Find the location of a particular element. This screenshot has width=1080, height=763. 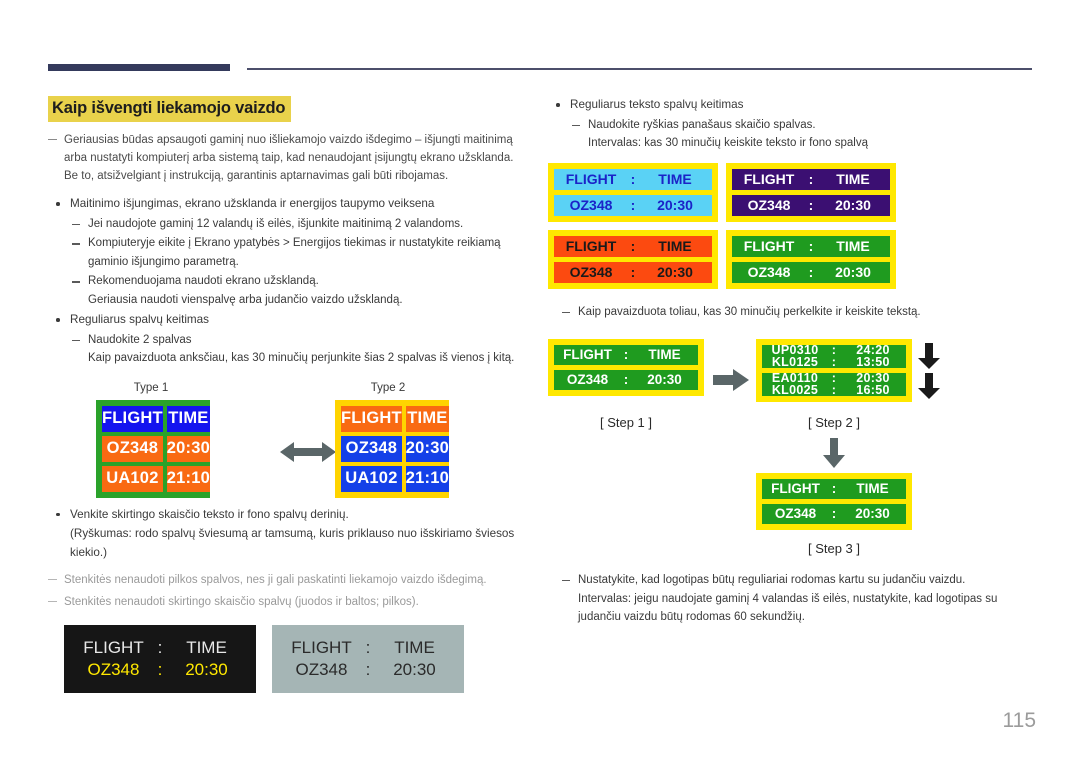

panel-scroll-row-bottom: EA0110 : 20:30 KL0025 : 16:50 is located at coordinates (834, 385).